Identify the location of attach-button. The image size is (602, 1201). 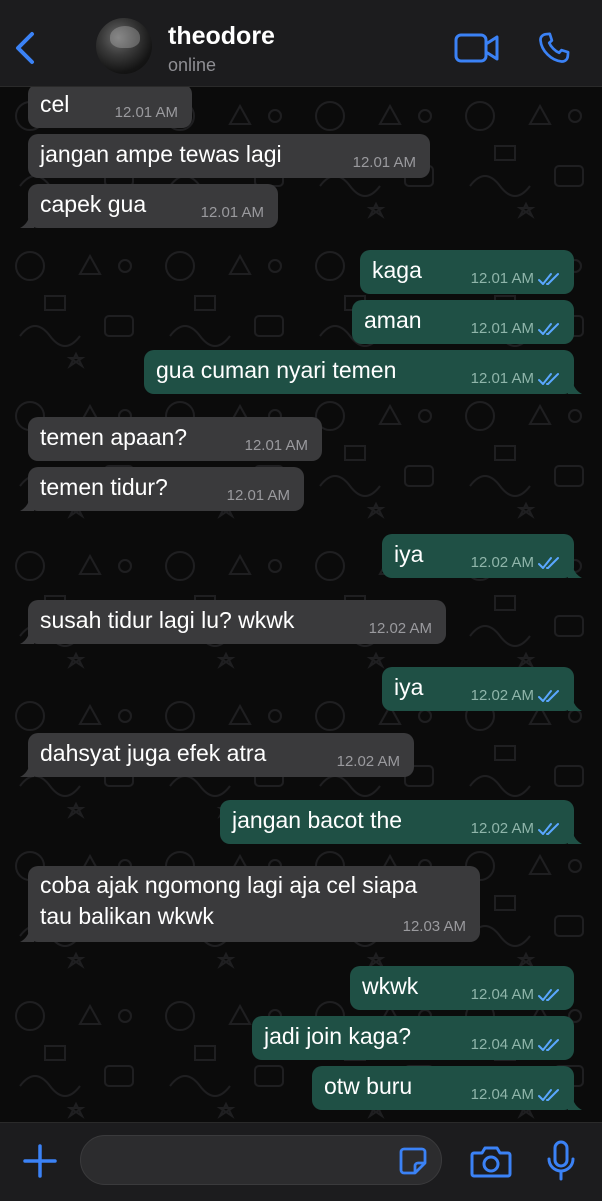
(40, 1161).